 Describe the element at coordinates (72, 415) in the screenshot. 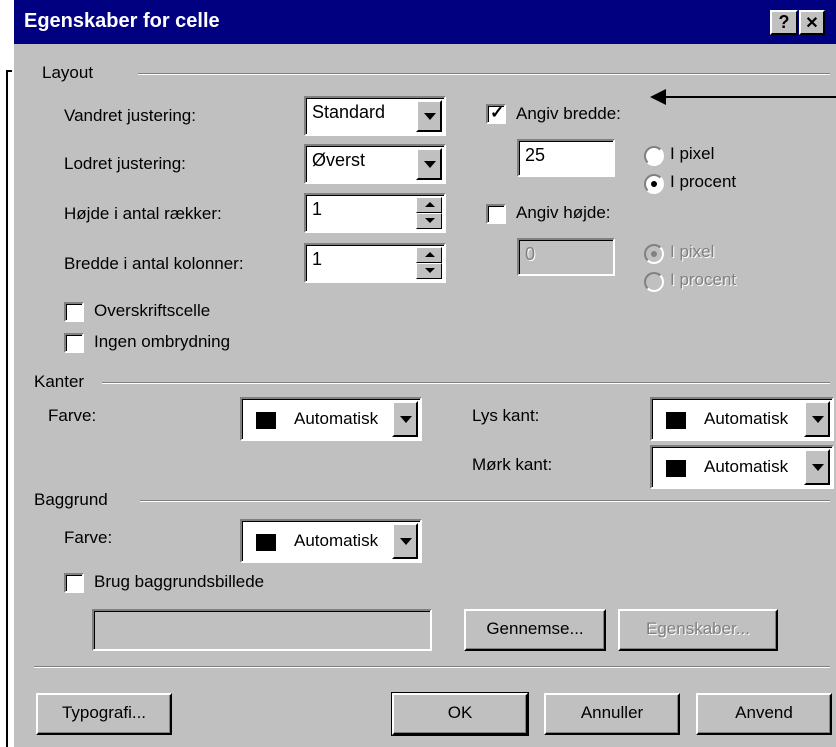

I see `border-color-label: Farve:` at that location.